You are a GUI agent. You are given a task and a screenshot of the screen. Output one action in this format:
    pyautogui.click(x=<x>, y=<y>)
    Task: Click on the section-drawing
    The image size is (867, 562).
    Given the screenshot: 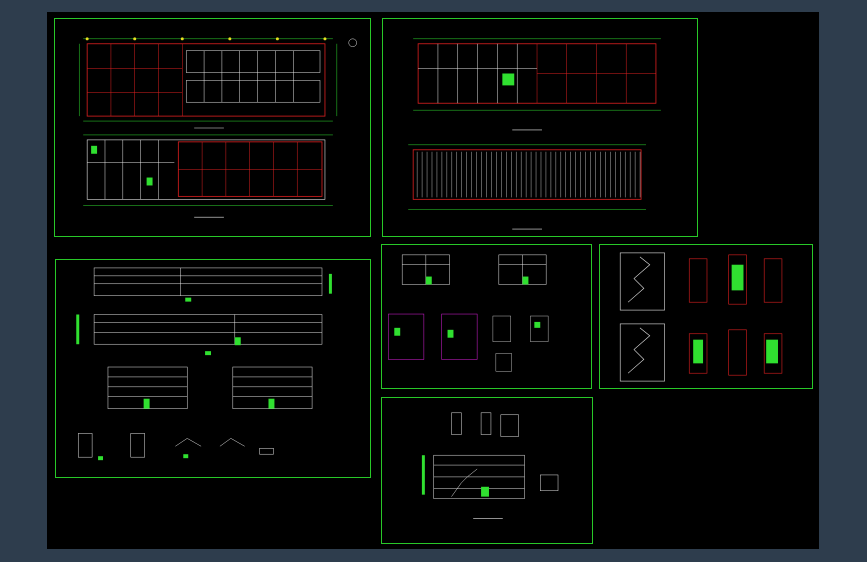 What is the action you would take?
    pyautogui.click(x=490, y=465)
    